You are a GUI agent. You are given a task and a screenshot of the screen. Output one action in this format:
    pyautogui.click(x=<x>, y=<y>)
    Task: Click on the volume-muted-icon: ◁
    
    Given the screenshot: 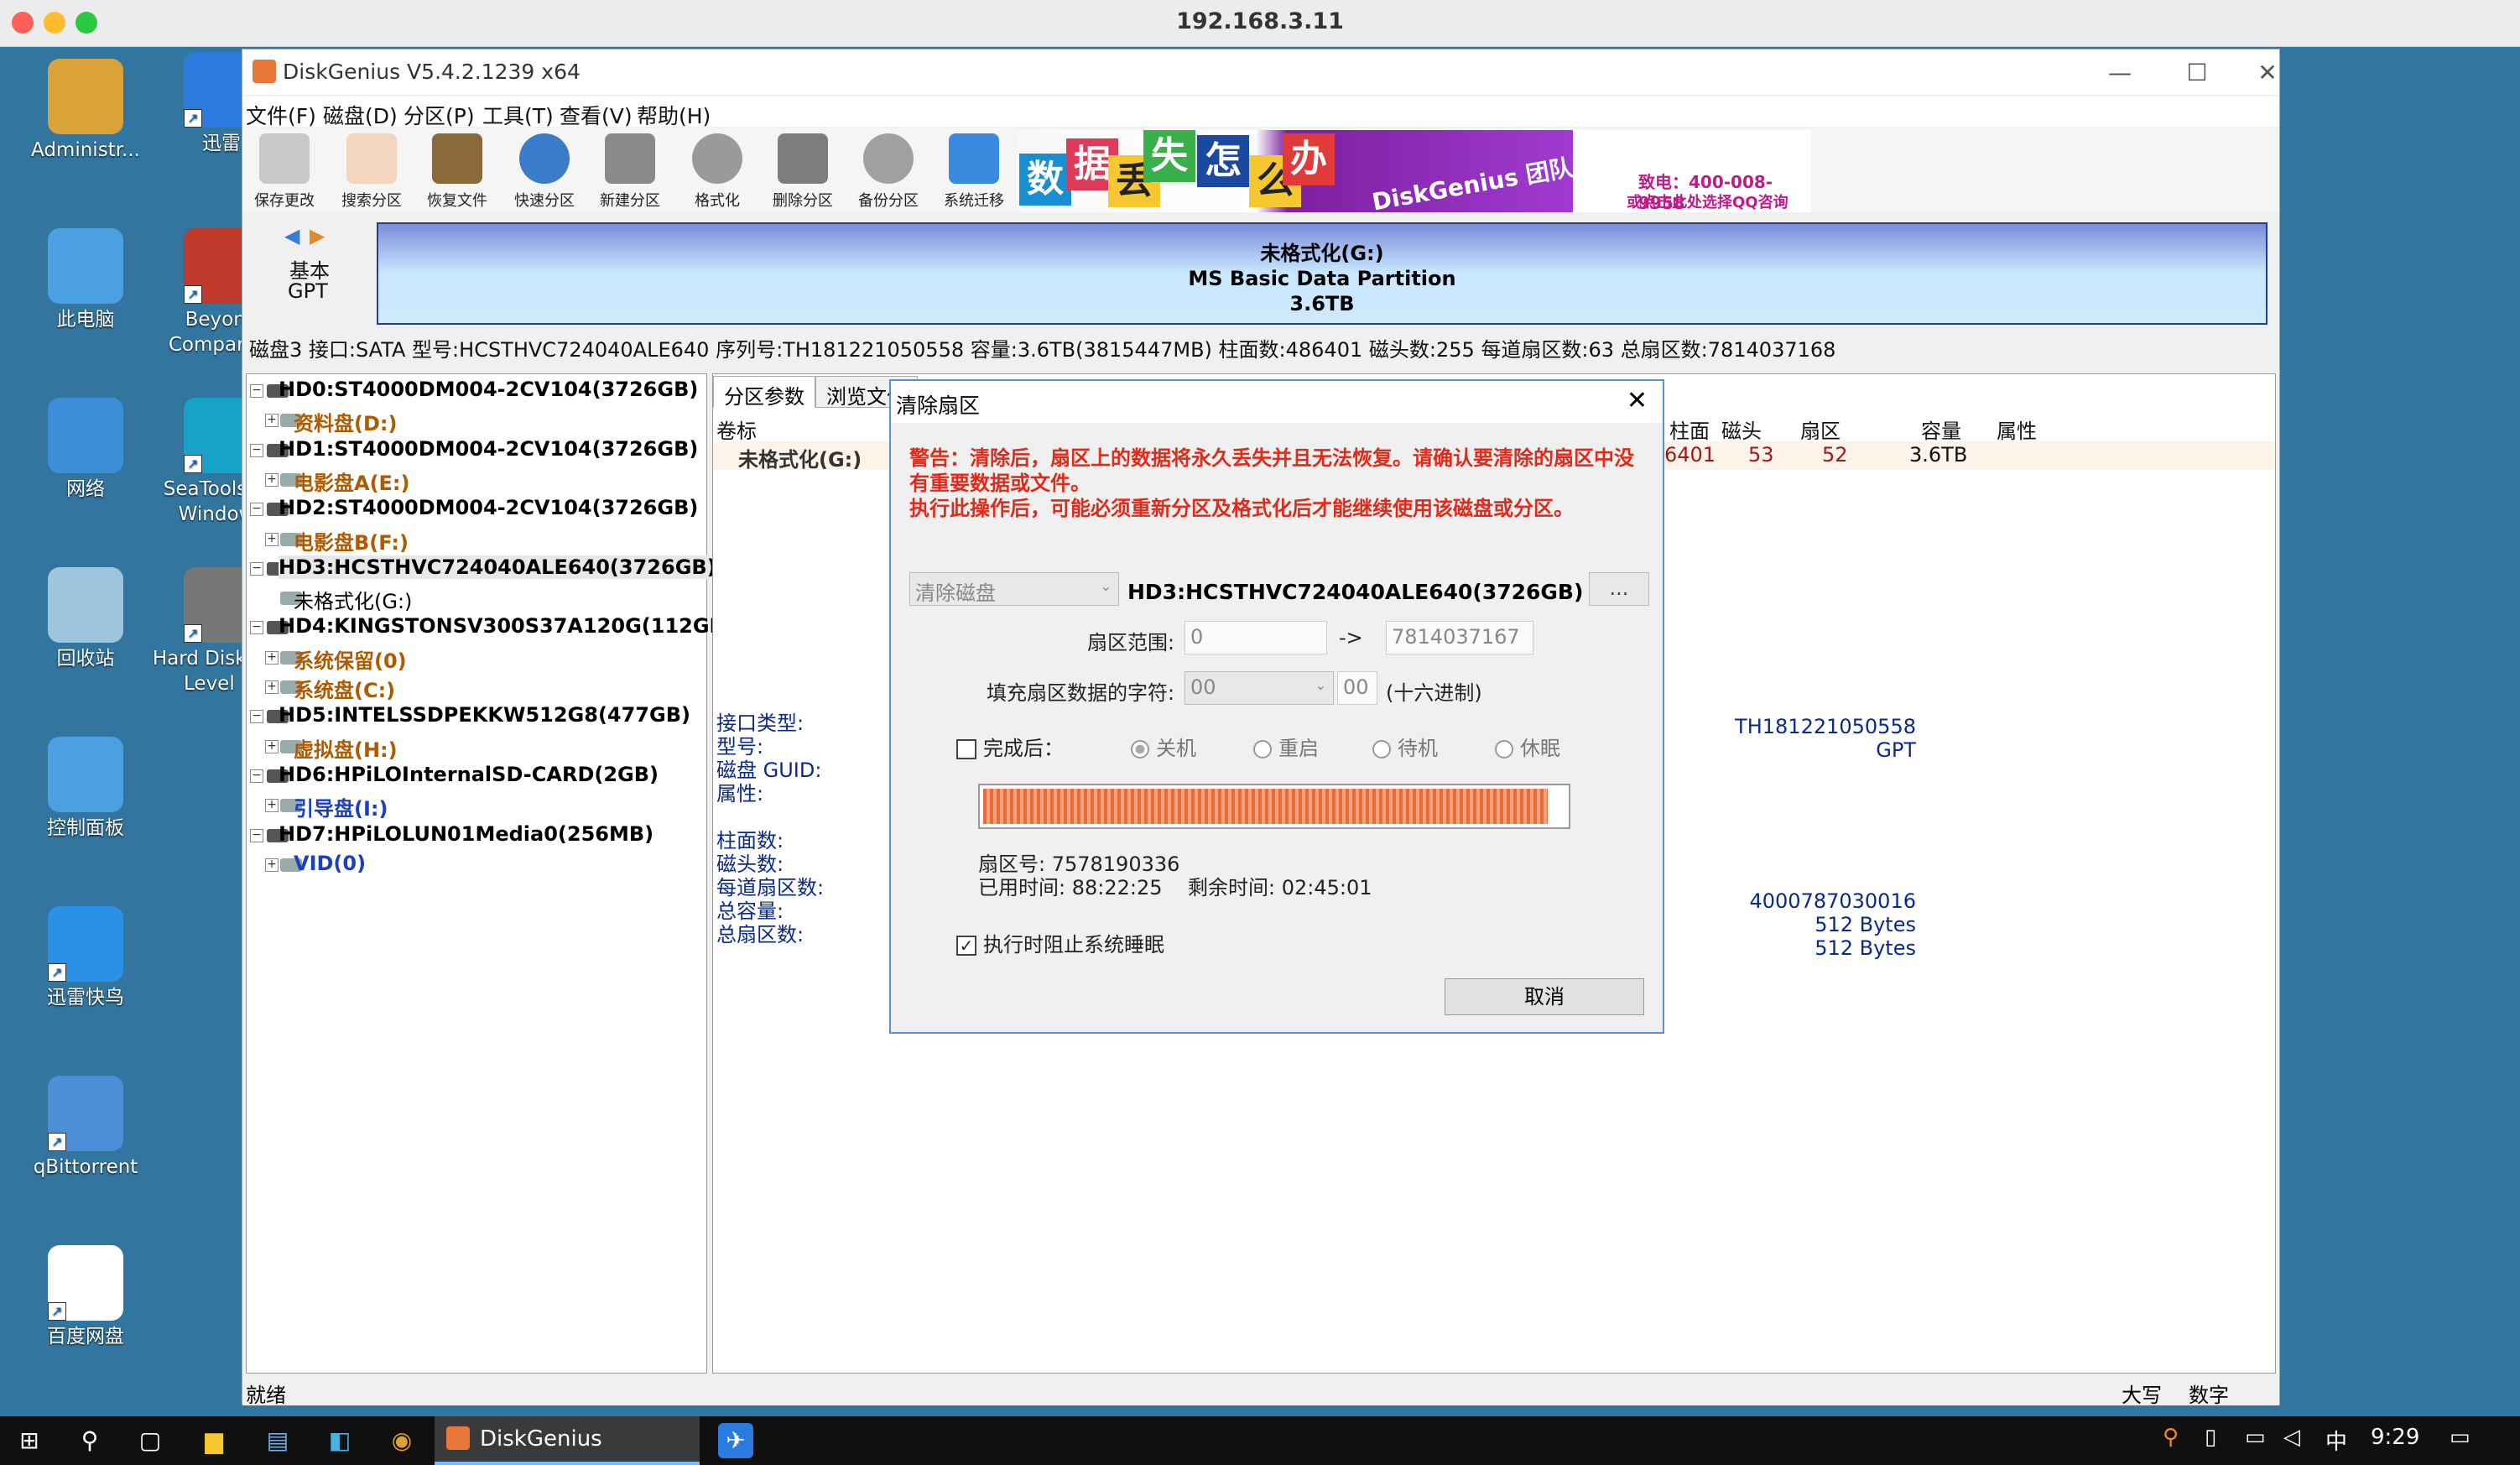 What is the action you would take?
    pyautogui.click(x=2292, y=1437)
    